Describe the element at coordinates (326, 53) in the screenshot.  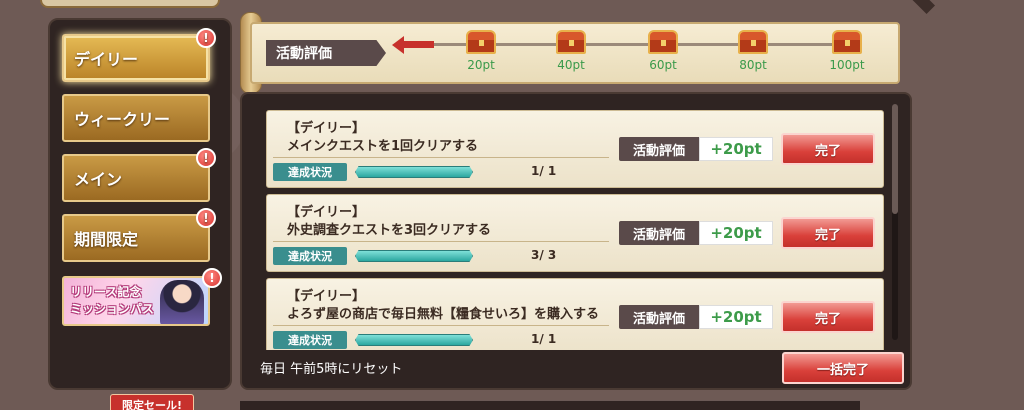
I see `progress-label: 活動評価` at that location.